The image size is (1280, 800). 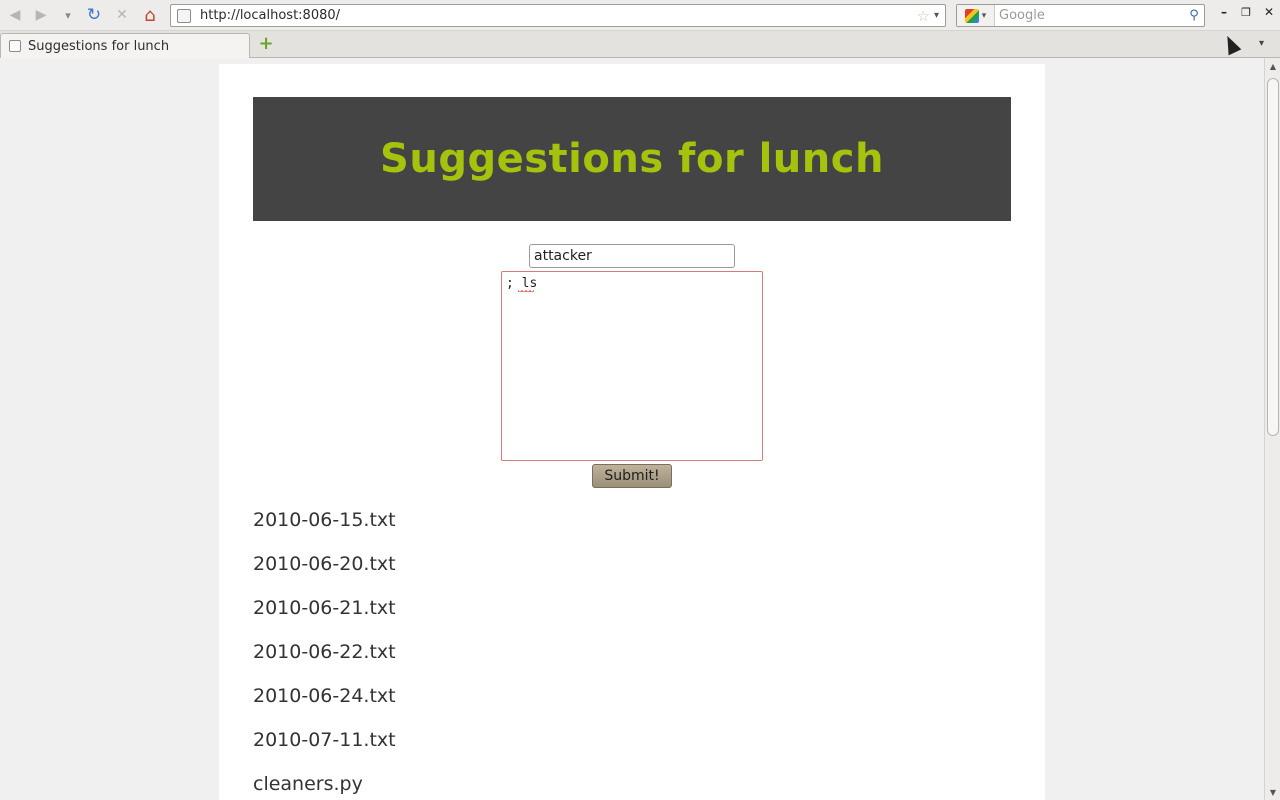 What do you see at coordinates (68, 15) in the screenshot?
I see `history-dropdown-icon: ▾` at bounding box center [68, 15].